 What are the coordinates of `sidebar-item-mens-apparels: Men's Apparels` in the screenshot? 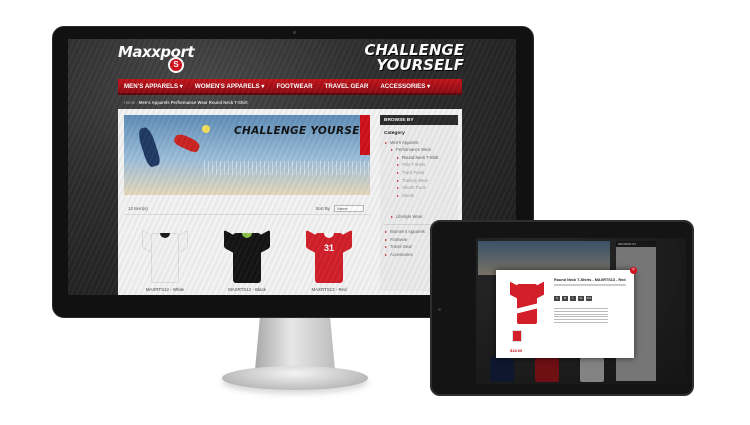 It's located at (419, 143).